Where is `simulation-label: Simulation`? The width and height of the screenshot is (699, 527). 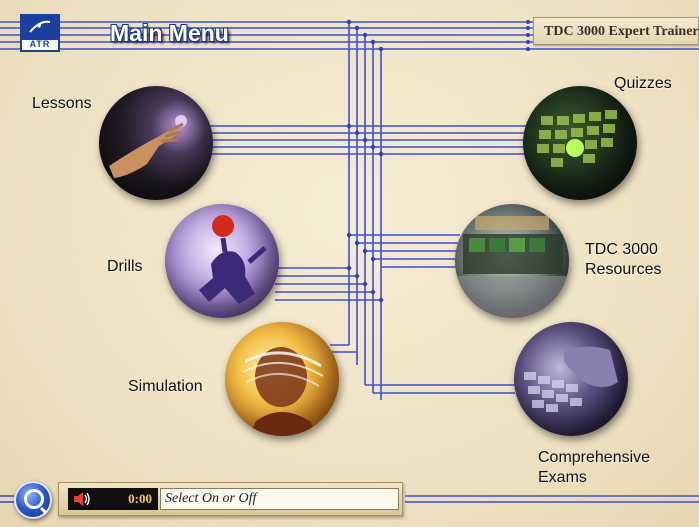
simulation-label: Simulation is located at coordinates (165, 387).